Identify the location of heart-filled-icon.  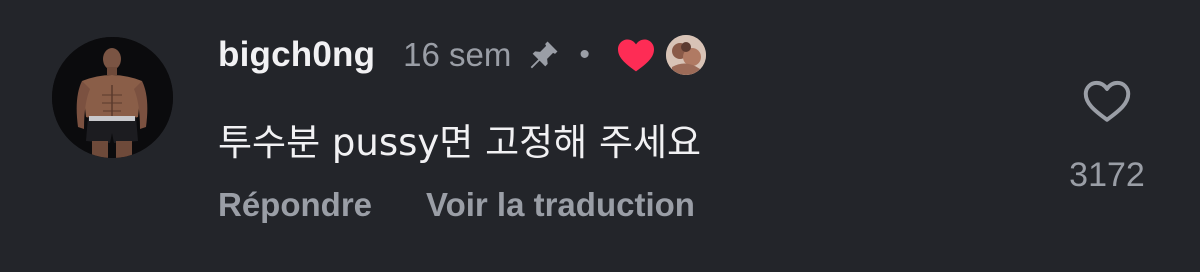
(636, 55).